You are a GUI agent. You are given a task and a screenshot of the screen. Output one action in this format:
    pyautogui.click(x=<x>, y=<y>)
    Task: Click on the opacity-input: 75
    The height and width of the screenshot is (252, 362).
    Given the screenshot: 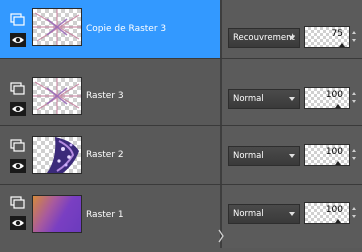 What is the action you would take?
    pyautogui.click(x=327, y=37)
    